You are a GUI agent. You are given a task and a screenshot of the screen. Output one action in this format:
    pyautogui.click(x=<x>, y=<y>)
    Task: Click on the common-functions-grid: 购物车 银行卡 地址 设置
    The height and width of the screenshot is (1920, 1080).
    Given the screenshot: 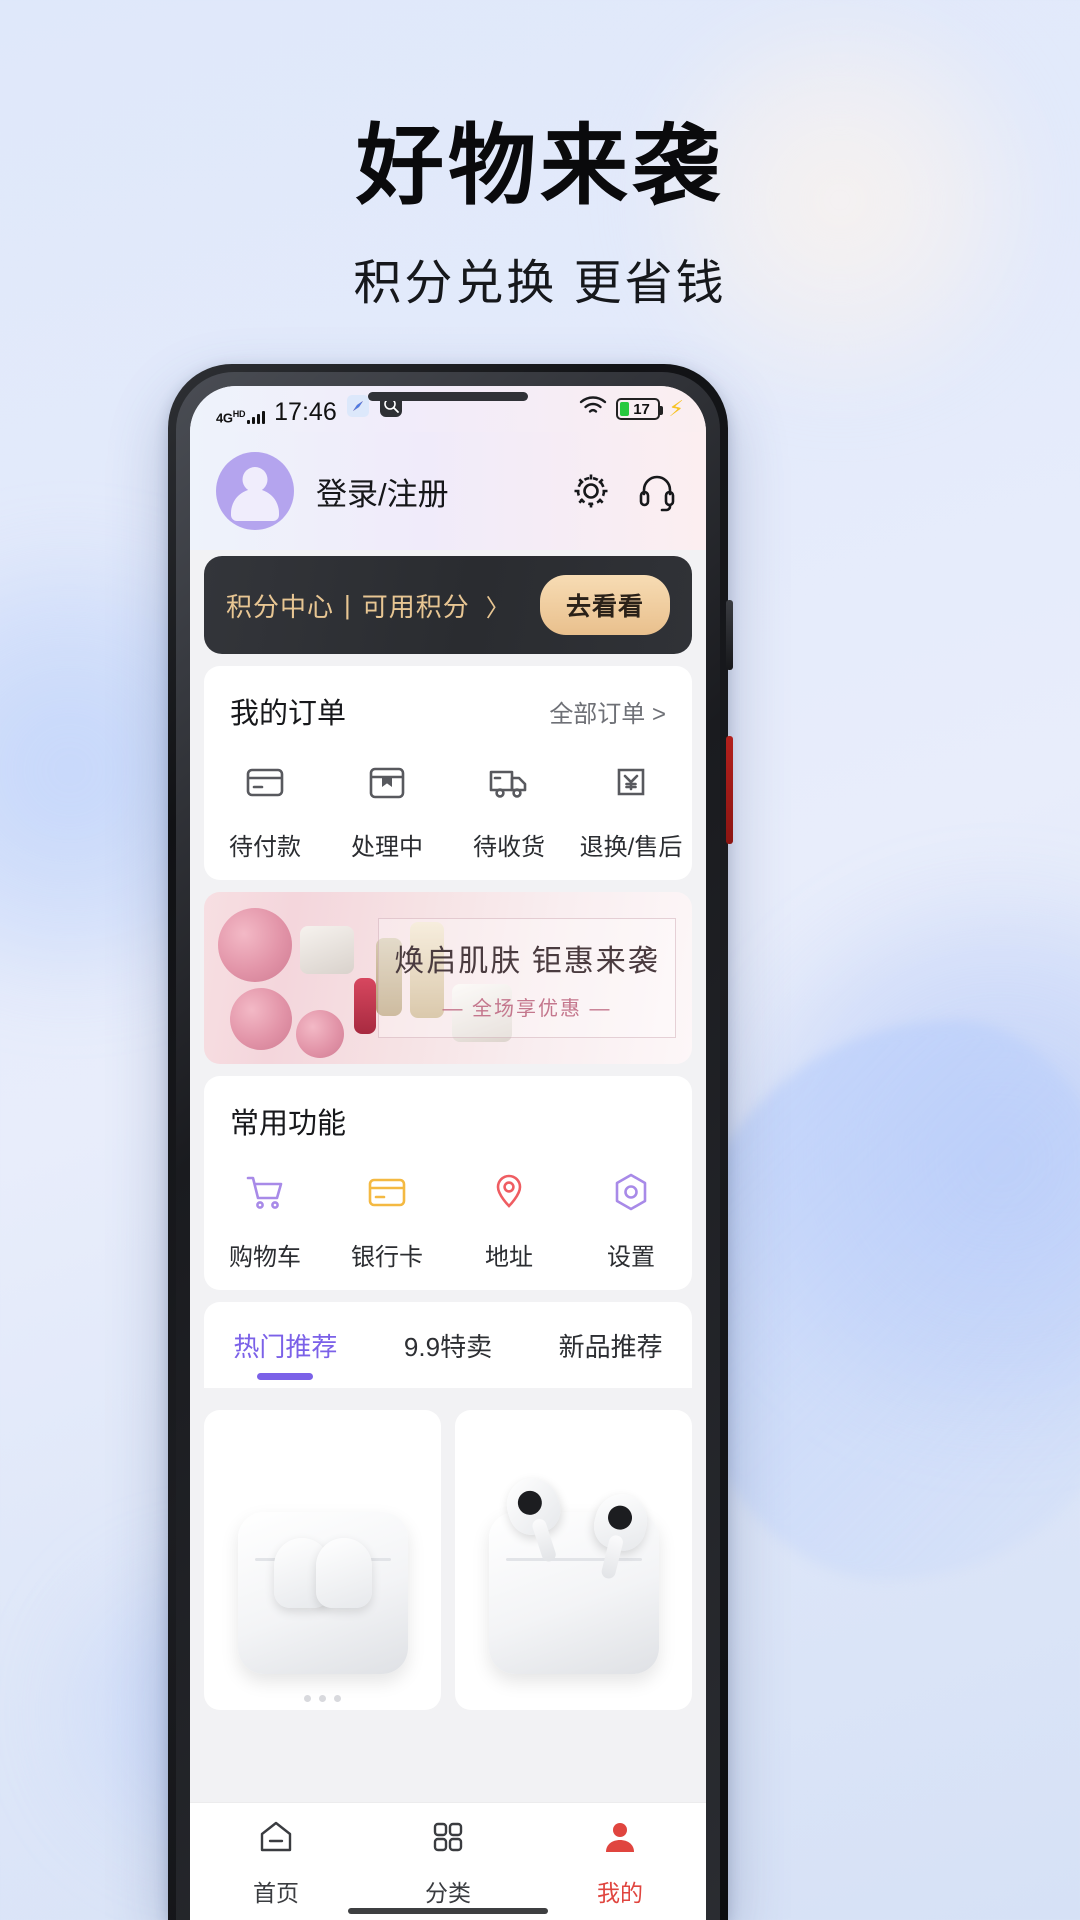 What is the action you would take?
    pyautogui.click(x=448, y=1212)
    